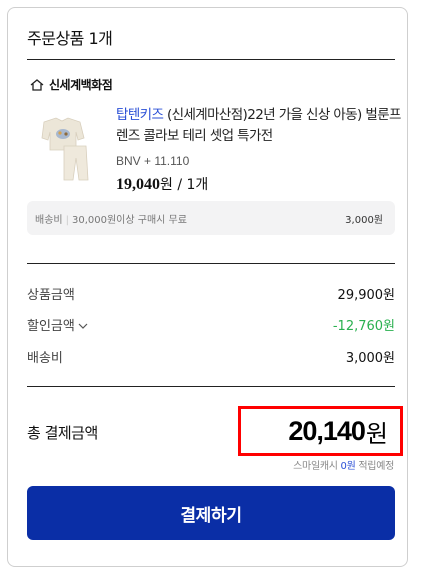 The image size is (438, 567). What do you see at coordinates (51, 295) in the screenshot?
I see `product-amount-label: 상품금액` at bounding box center [51, 295].